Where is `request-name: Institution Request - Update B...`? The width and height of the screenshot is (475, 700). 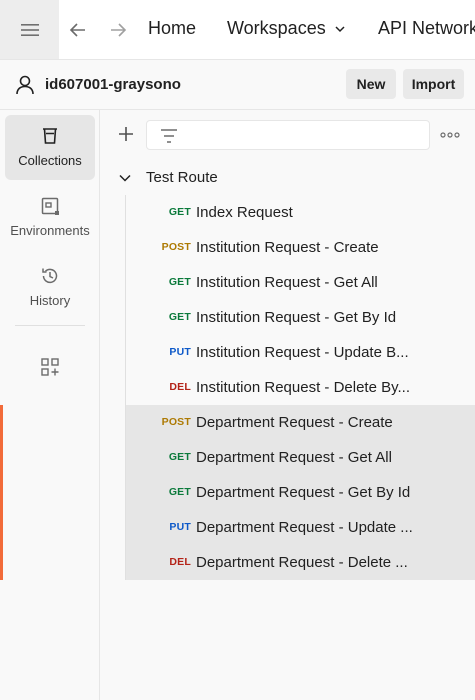 request-name: Institution Request - Update B... is located at coordinates (302, 352).